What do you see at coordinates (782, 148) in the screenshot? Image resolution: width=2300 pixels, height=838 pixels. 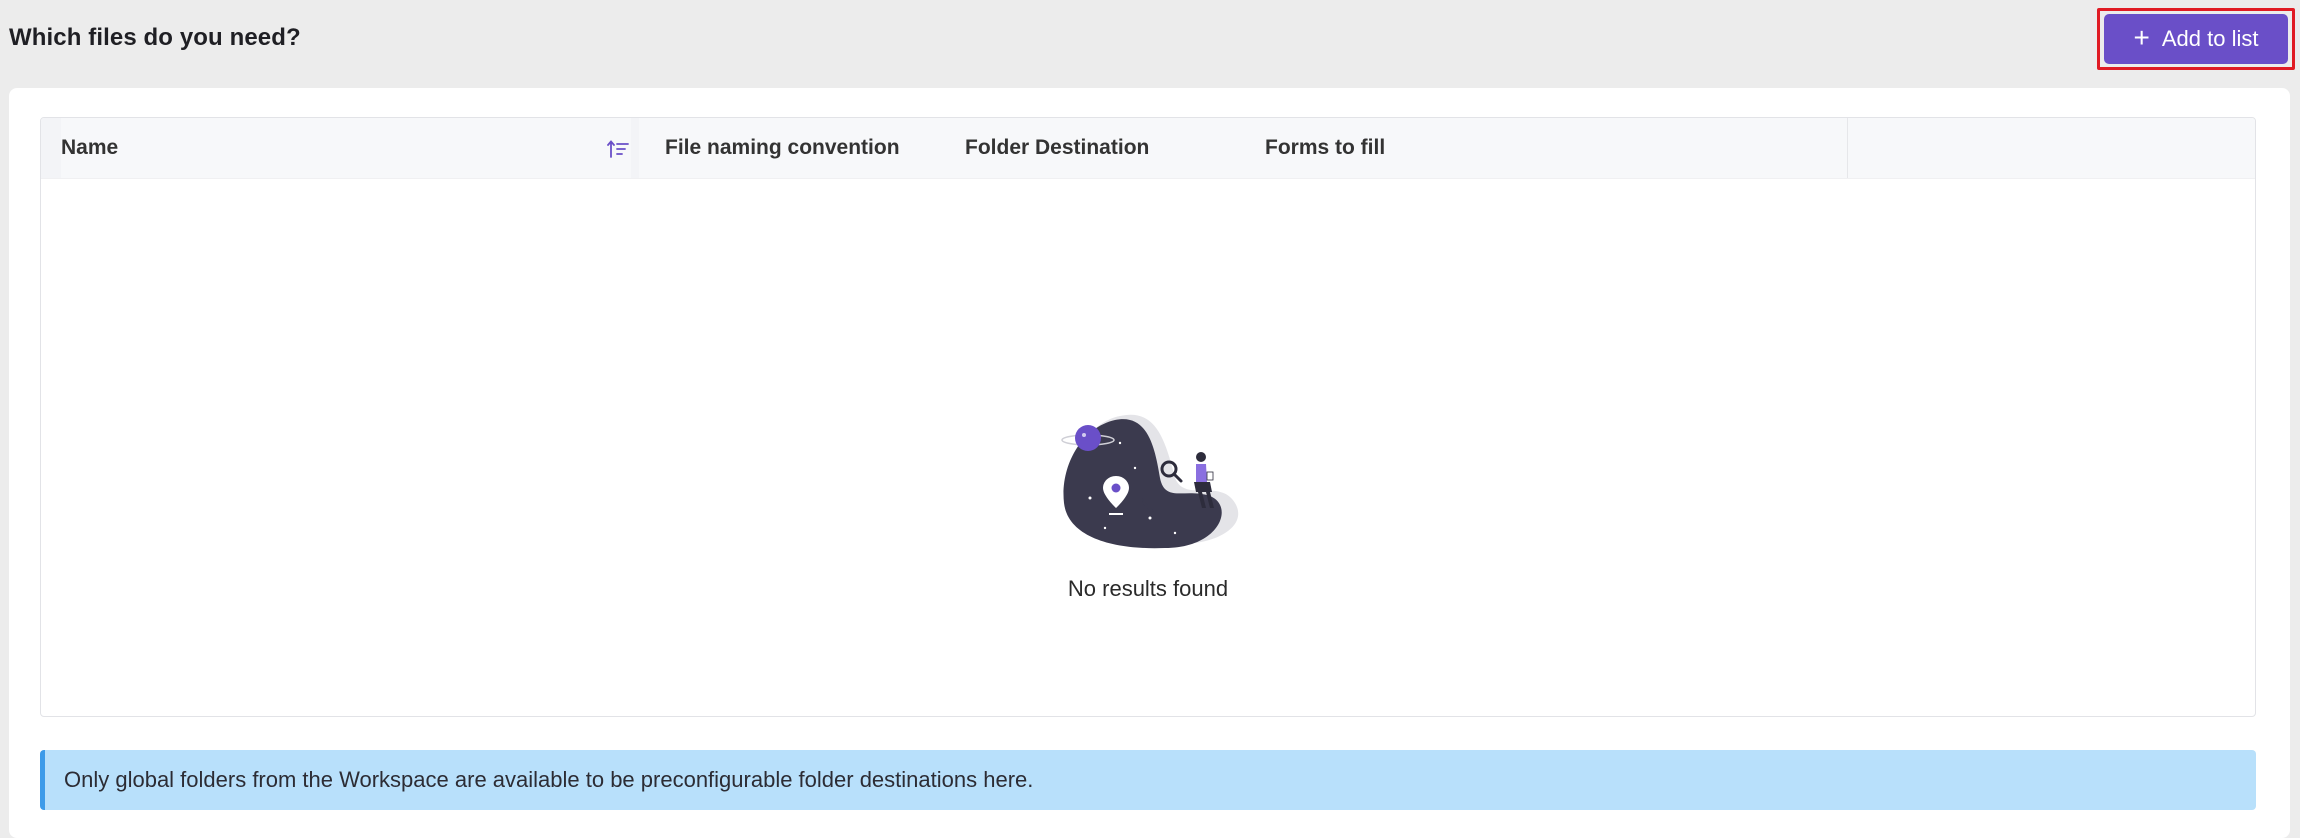 I see `column-header-file-naming-convention: File naming convention` at bounding box center [782, 148].